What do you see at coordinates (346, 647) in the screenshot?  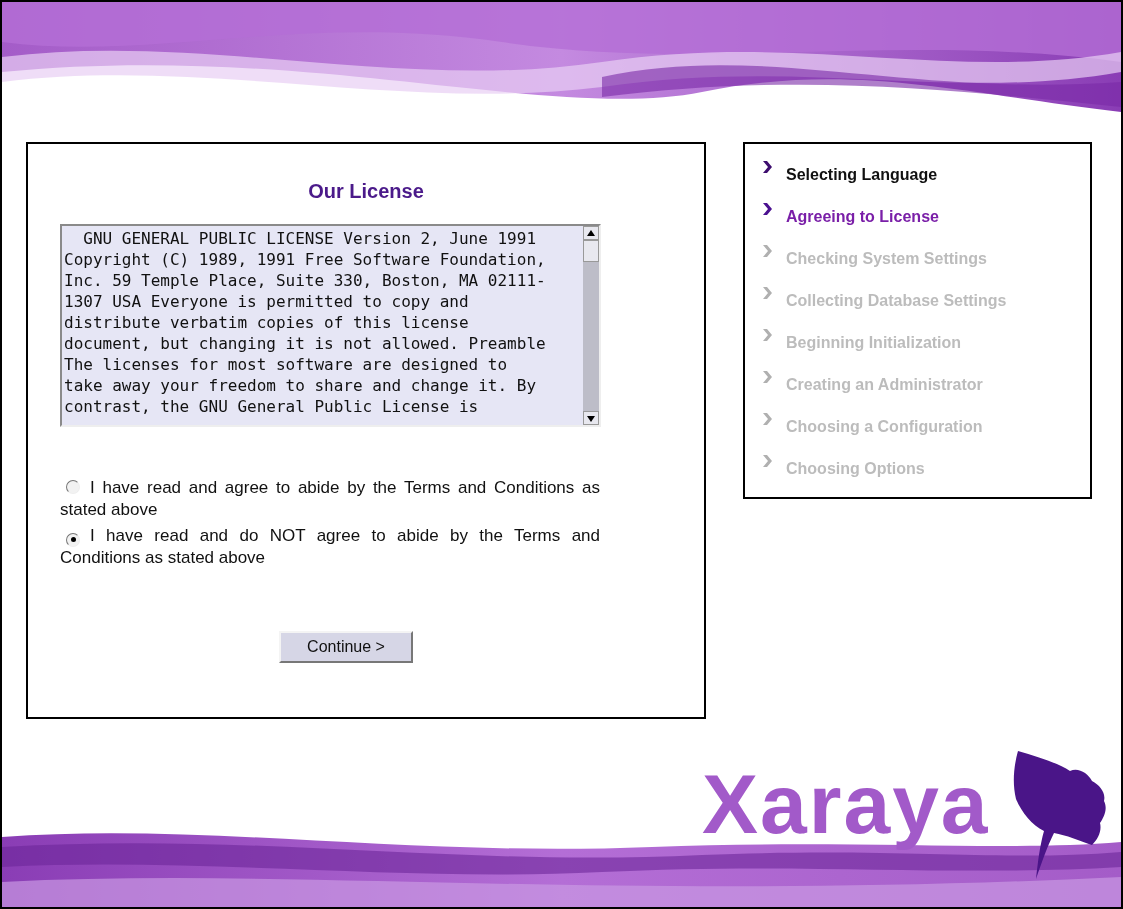 I see `continue-button: Continue >` at bounding box center [346, 647].